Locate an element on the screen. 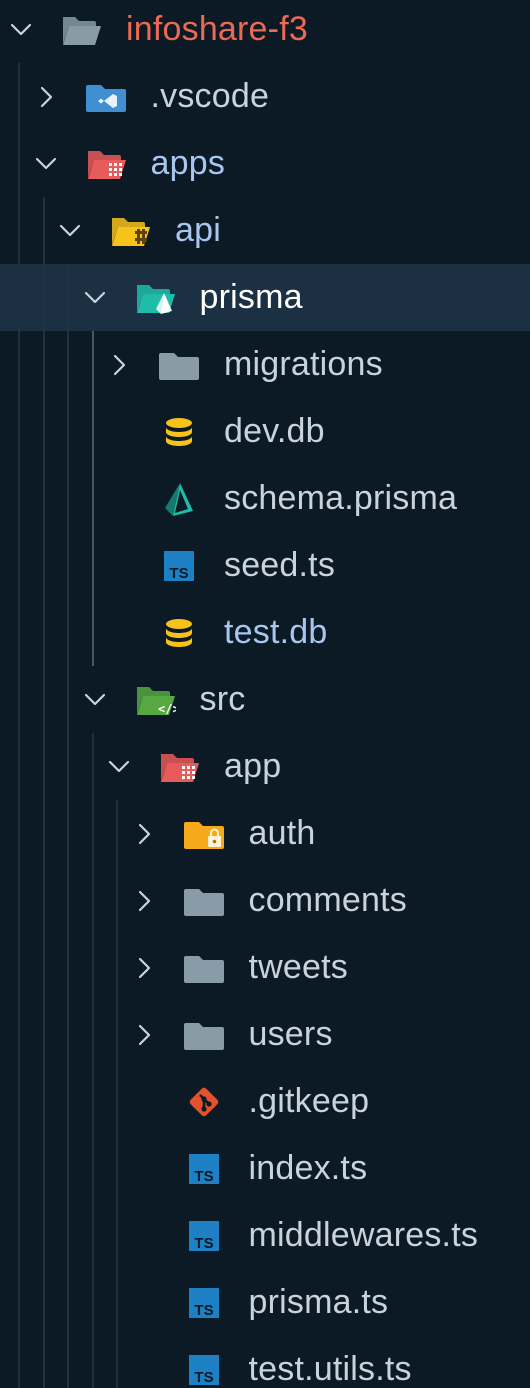  item-label: comments is located at coordinates (327, 900).